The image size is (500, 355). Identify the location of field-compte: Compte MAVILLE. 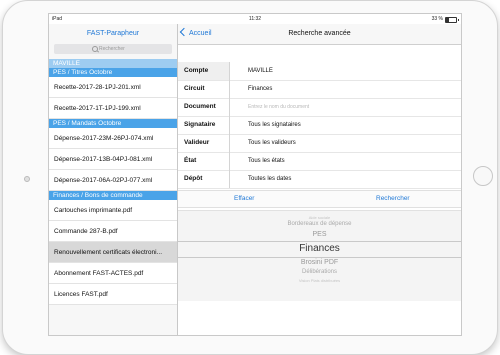
(319, 71).